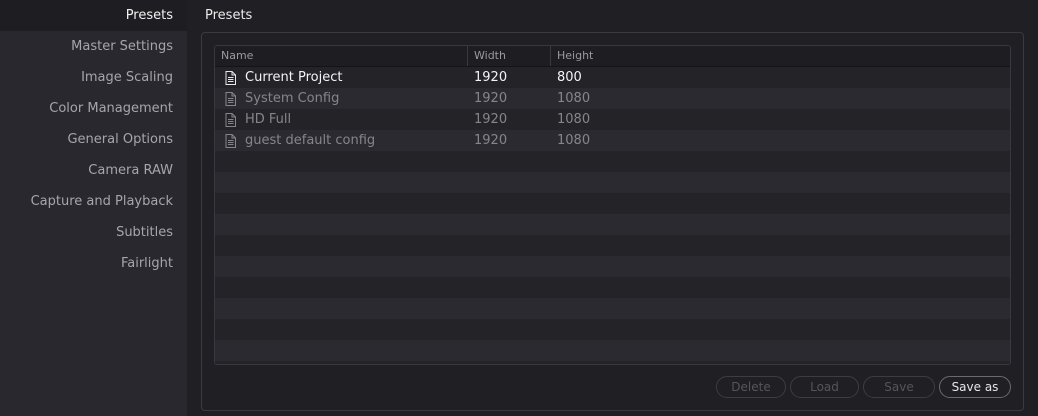 The image size is (1038, 416). What do you see at coordinates (751, 387) in the screenshot?
I see `delete-button: Delete` at bounding box center [751, 387].